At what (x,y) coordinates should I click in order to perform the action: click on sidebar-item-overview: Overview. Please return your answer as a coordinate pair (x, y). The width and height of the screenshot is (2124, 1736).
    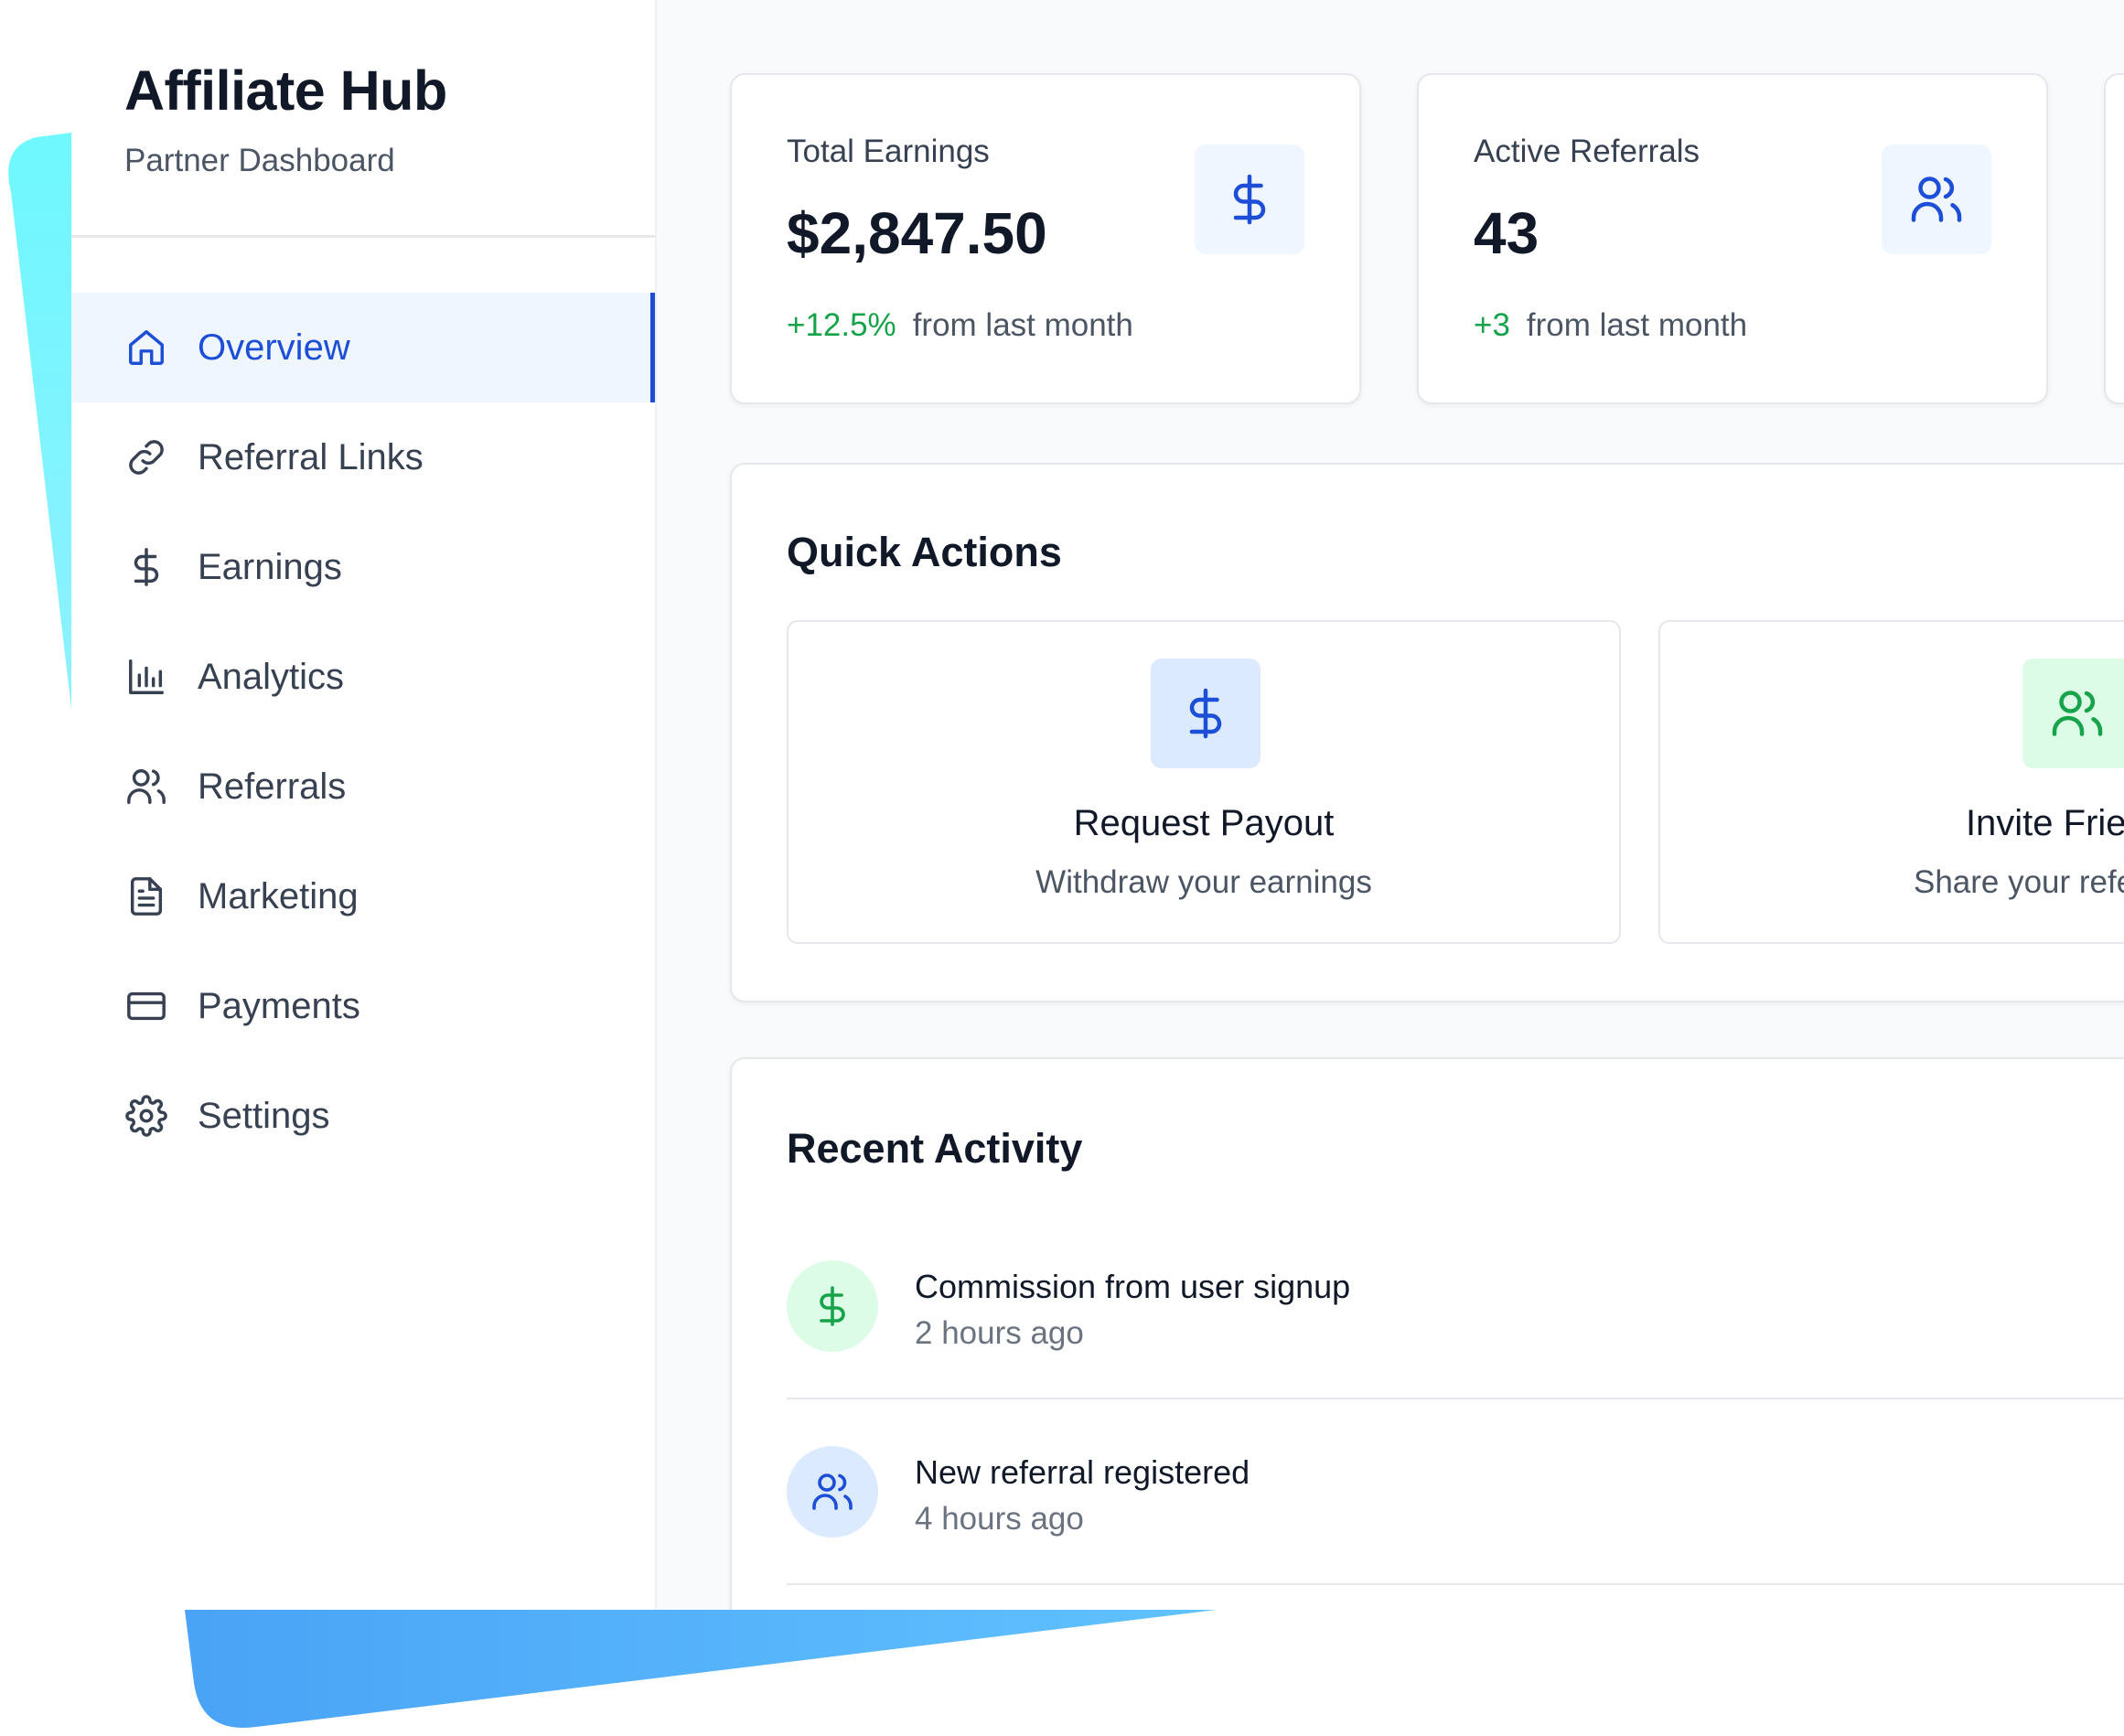
    Looking at the image, I should click on (363, 347).